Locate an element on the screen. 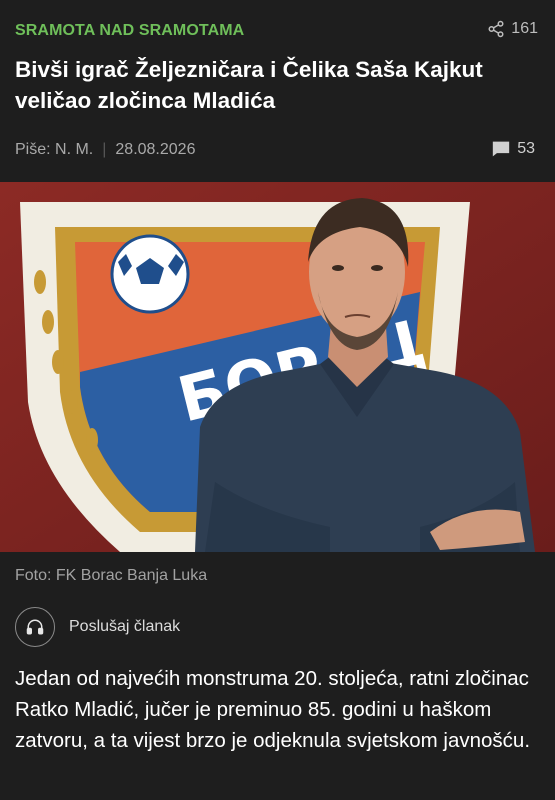 The width and height of the screenshot is (555, 800). comments-button: 53 is located at coordinates (513, 149).